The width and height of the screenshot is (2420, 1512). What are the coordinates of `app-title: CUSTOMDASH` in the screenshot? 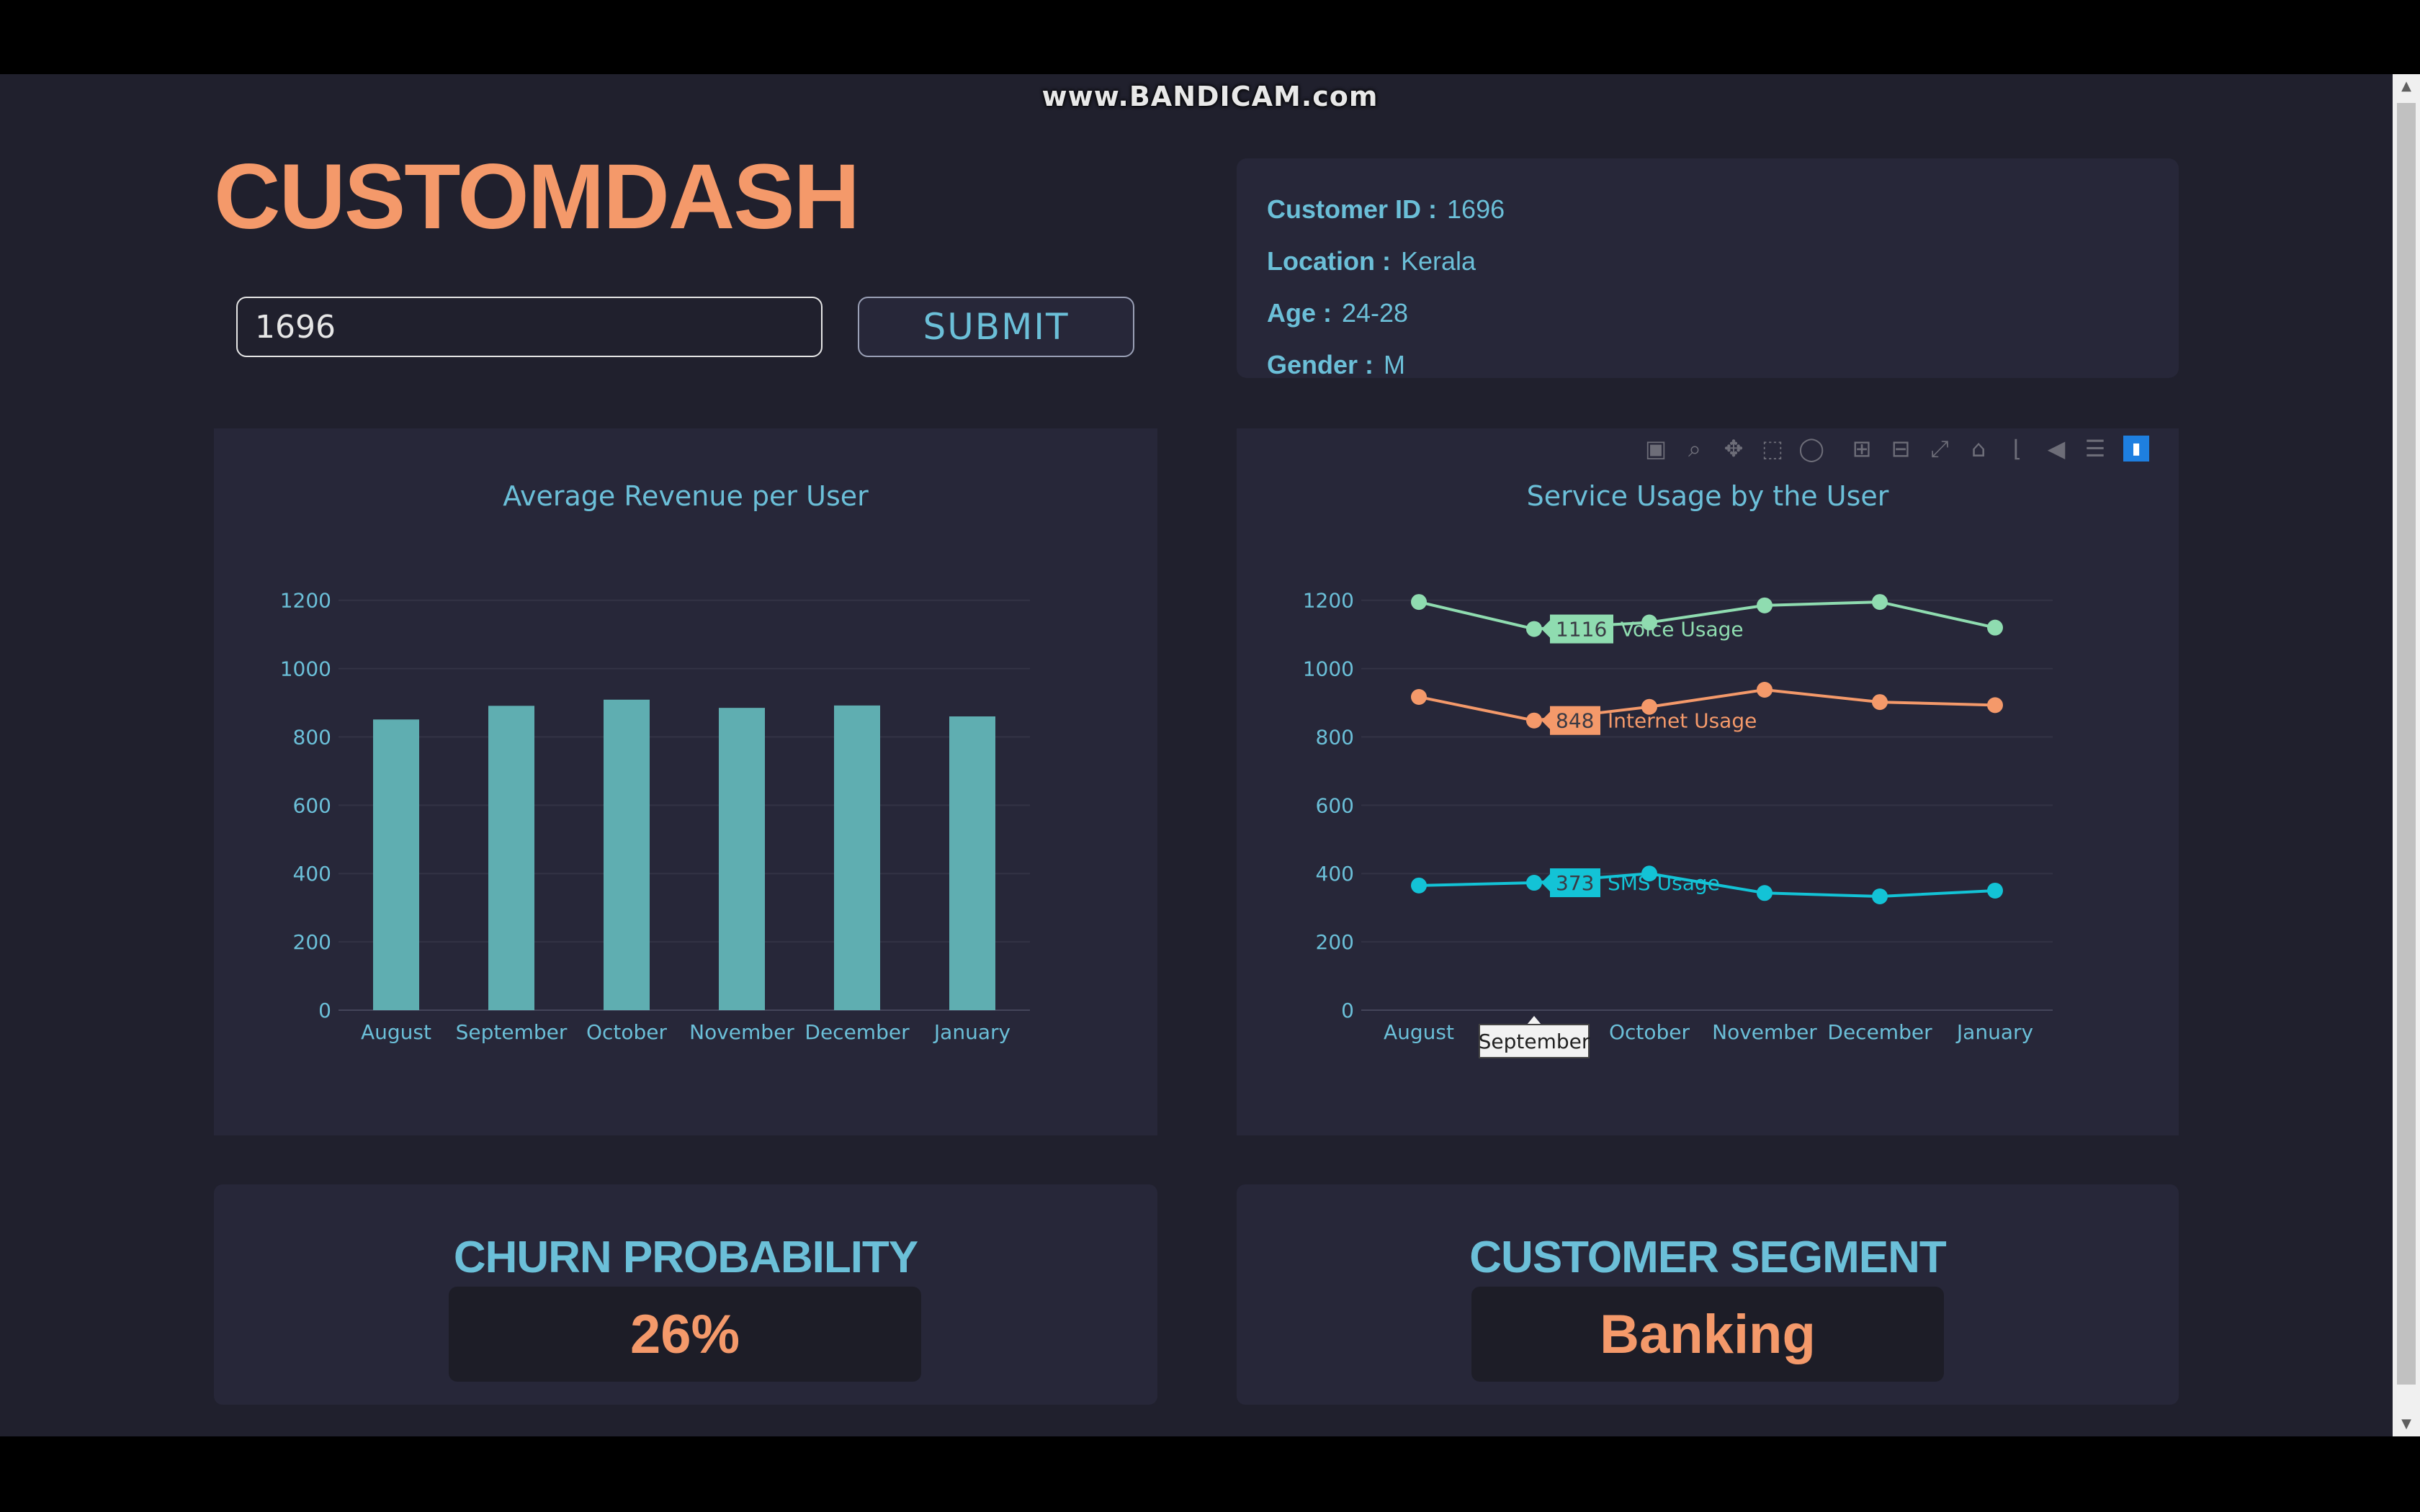 It's located at (537, 196).